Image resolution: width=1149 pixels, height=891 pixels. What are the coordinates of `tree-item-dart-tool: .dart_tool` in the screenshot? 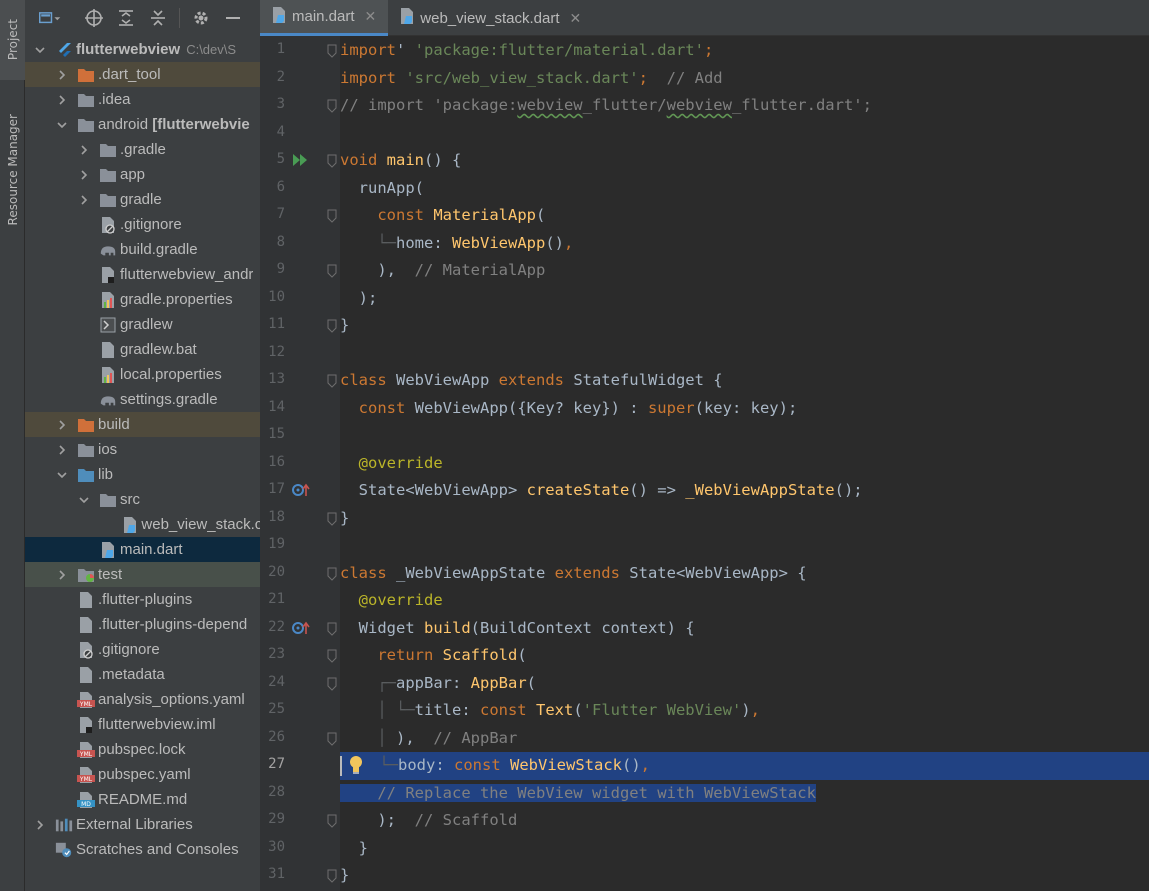 It's located at (142, 74).